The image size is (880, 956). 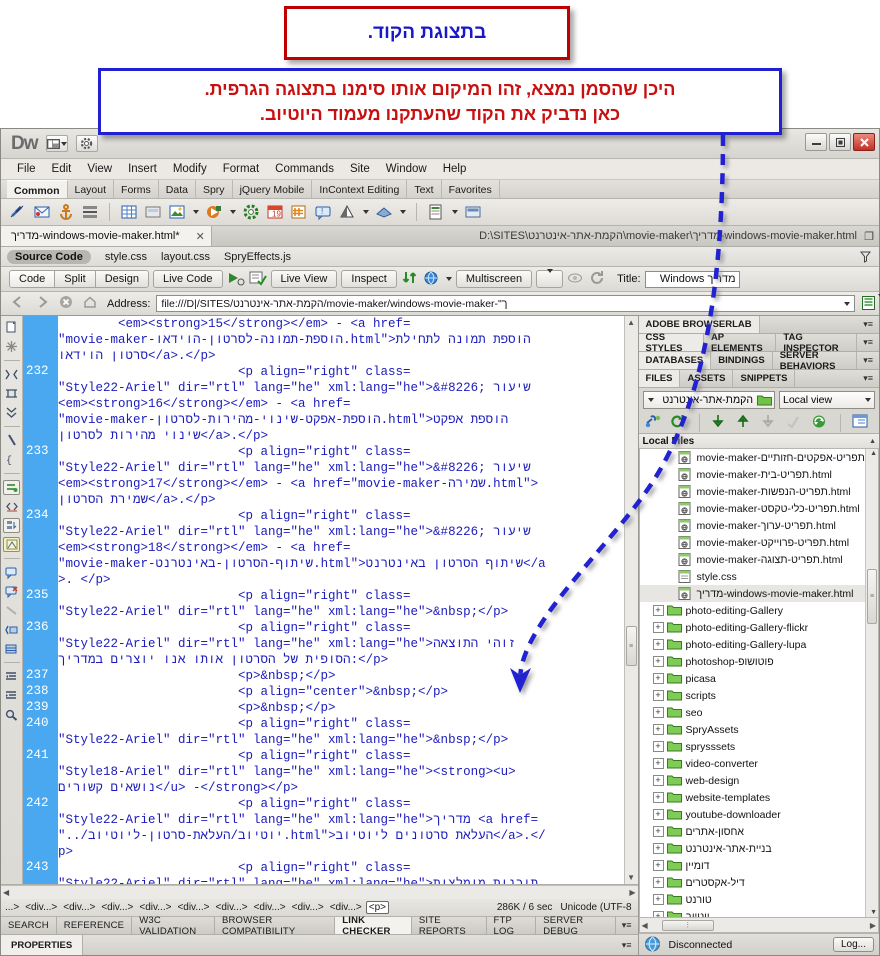 What do you see at coordinates (861, 423) in the screenshot?
I see `expand-files-panel-icon` at bounding box center [861, 423].